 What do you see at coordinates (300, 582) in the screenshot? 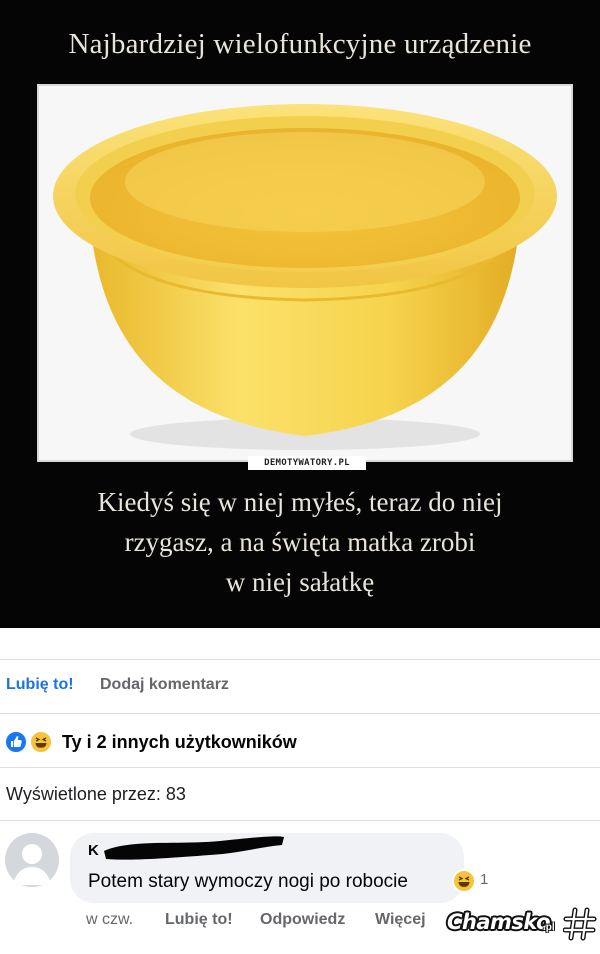
I see `caption-line: w niej sałatkę` at bounding box center [300, 582].